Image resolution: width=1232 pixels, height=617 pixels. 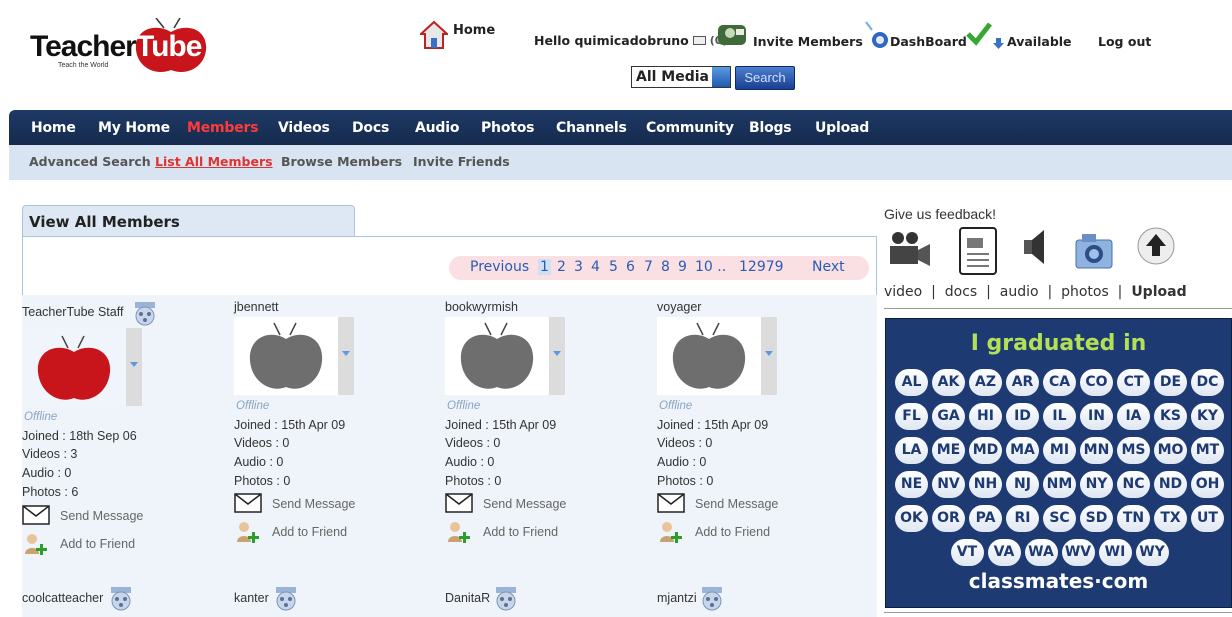 I want to click on dashboard-link: DashBoard, so click(x=928, y=41).